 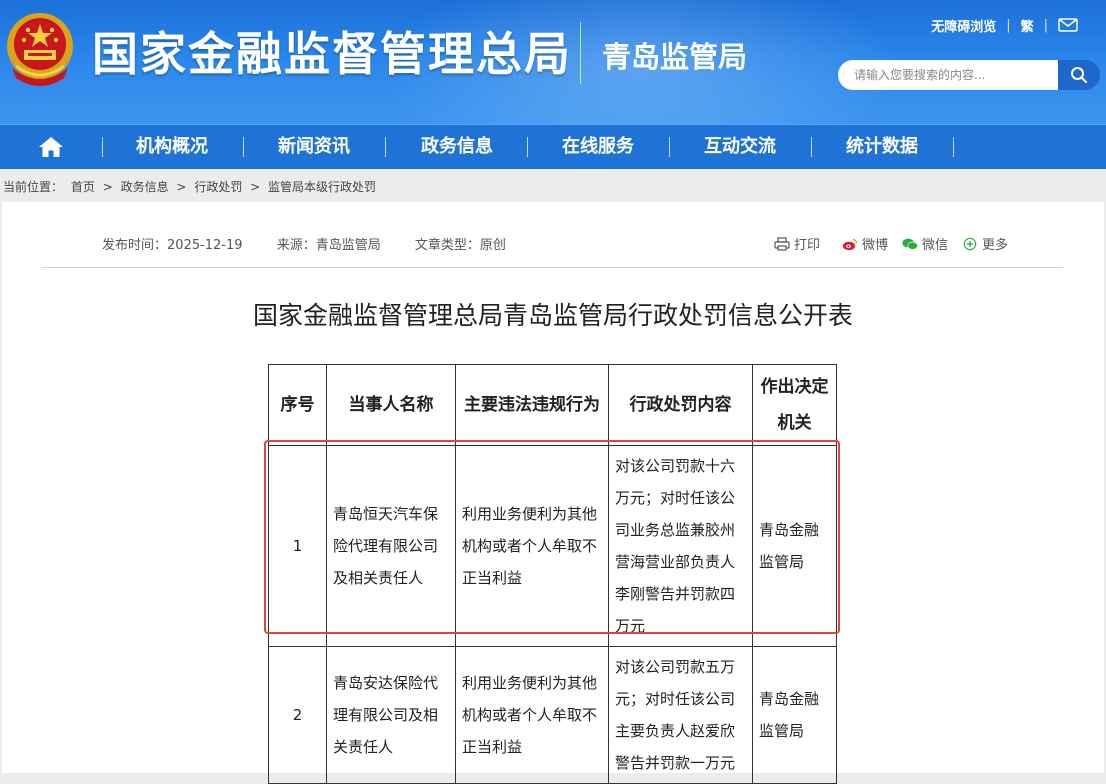 I want to click on main-nav: 机构概况 新闻资讯 政务信息 在线服务 互动交流 统计数据, so click(x=553, y=146).